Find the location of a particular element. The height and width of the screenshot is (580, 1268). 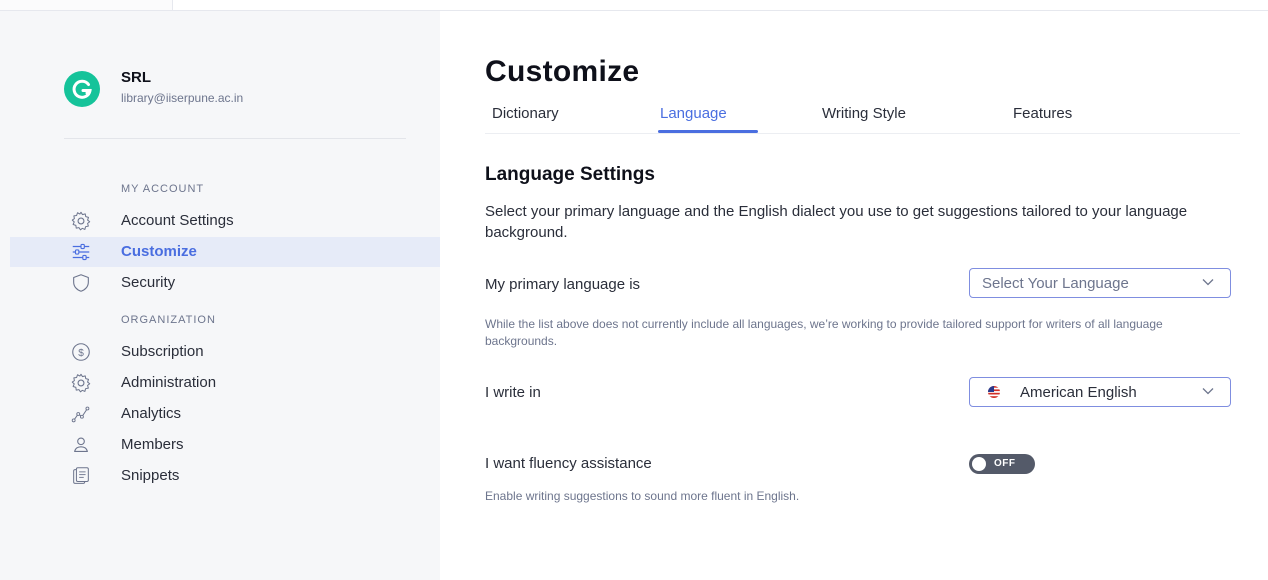

dollar-icon: $ is located at coordinates (81, 352).